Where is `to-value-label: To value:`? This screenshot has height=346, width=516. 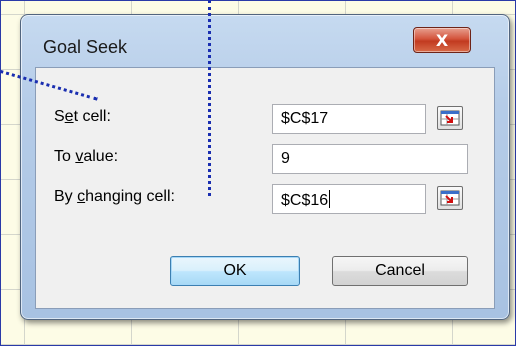 to-value-label: To value: is located at coordinates (86, 156).